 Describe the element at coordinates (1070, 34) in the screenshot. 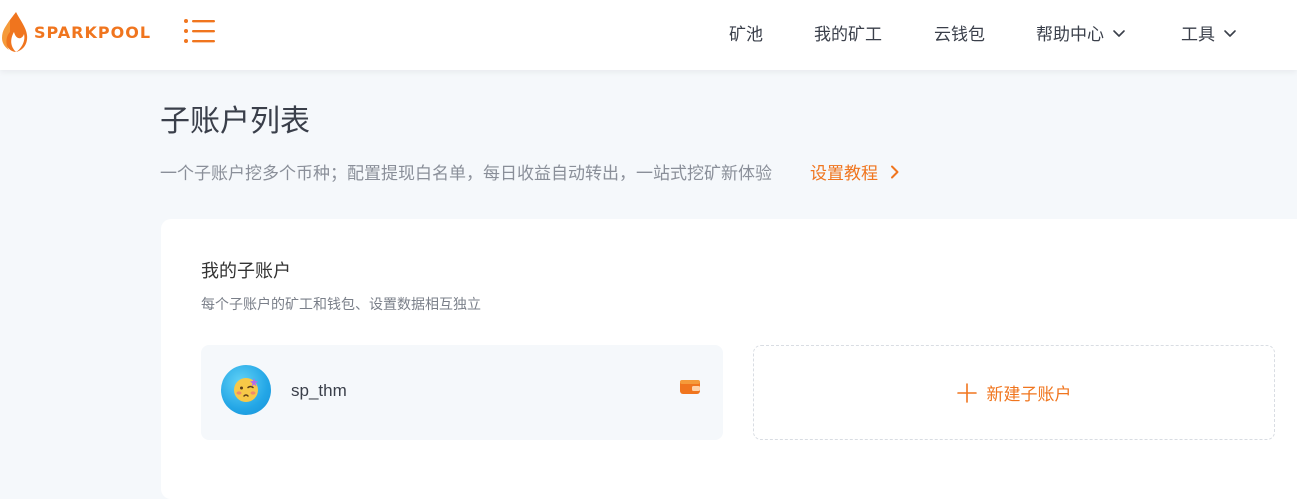

I see `nav-item-label: 帮助中心` at that location.